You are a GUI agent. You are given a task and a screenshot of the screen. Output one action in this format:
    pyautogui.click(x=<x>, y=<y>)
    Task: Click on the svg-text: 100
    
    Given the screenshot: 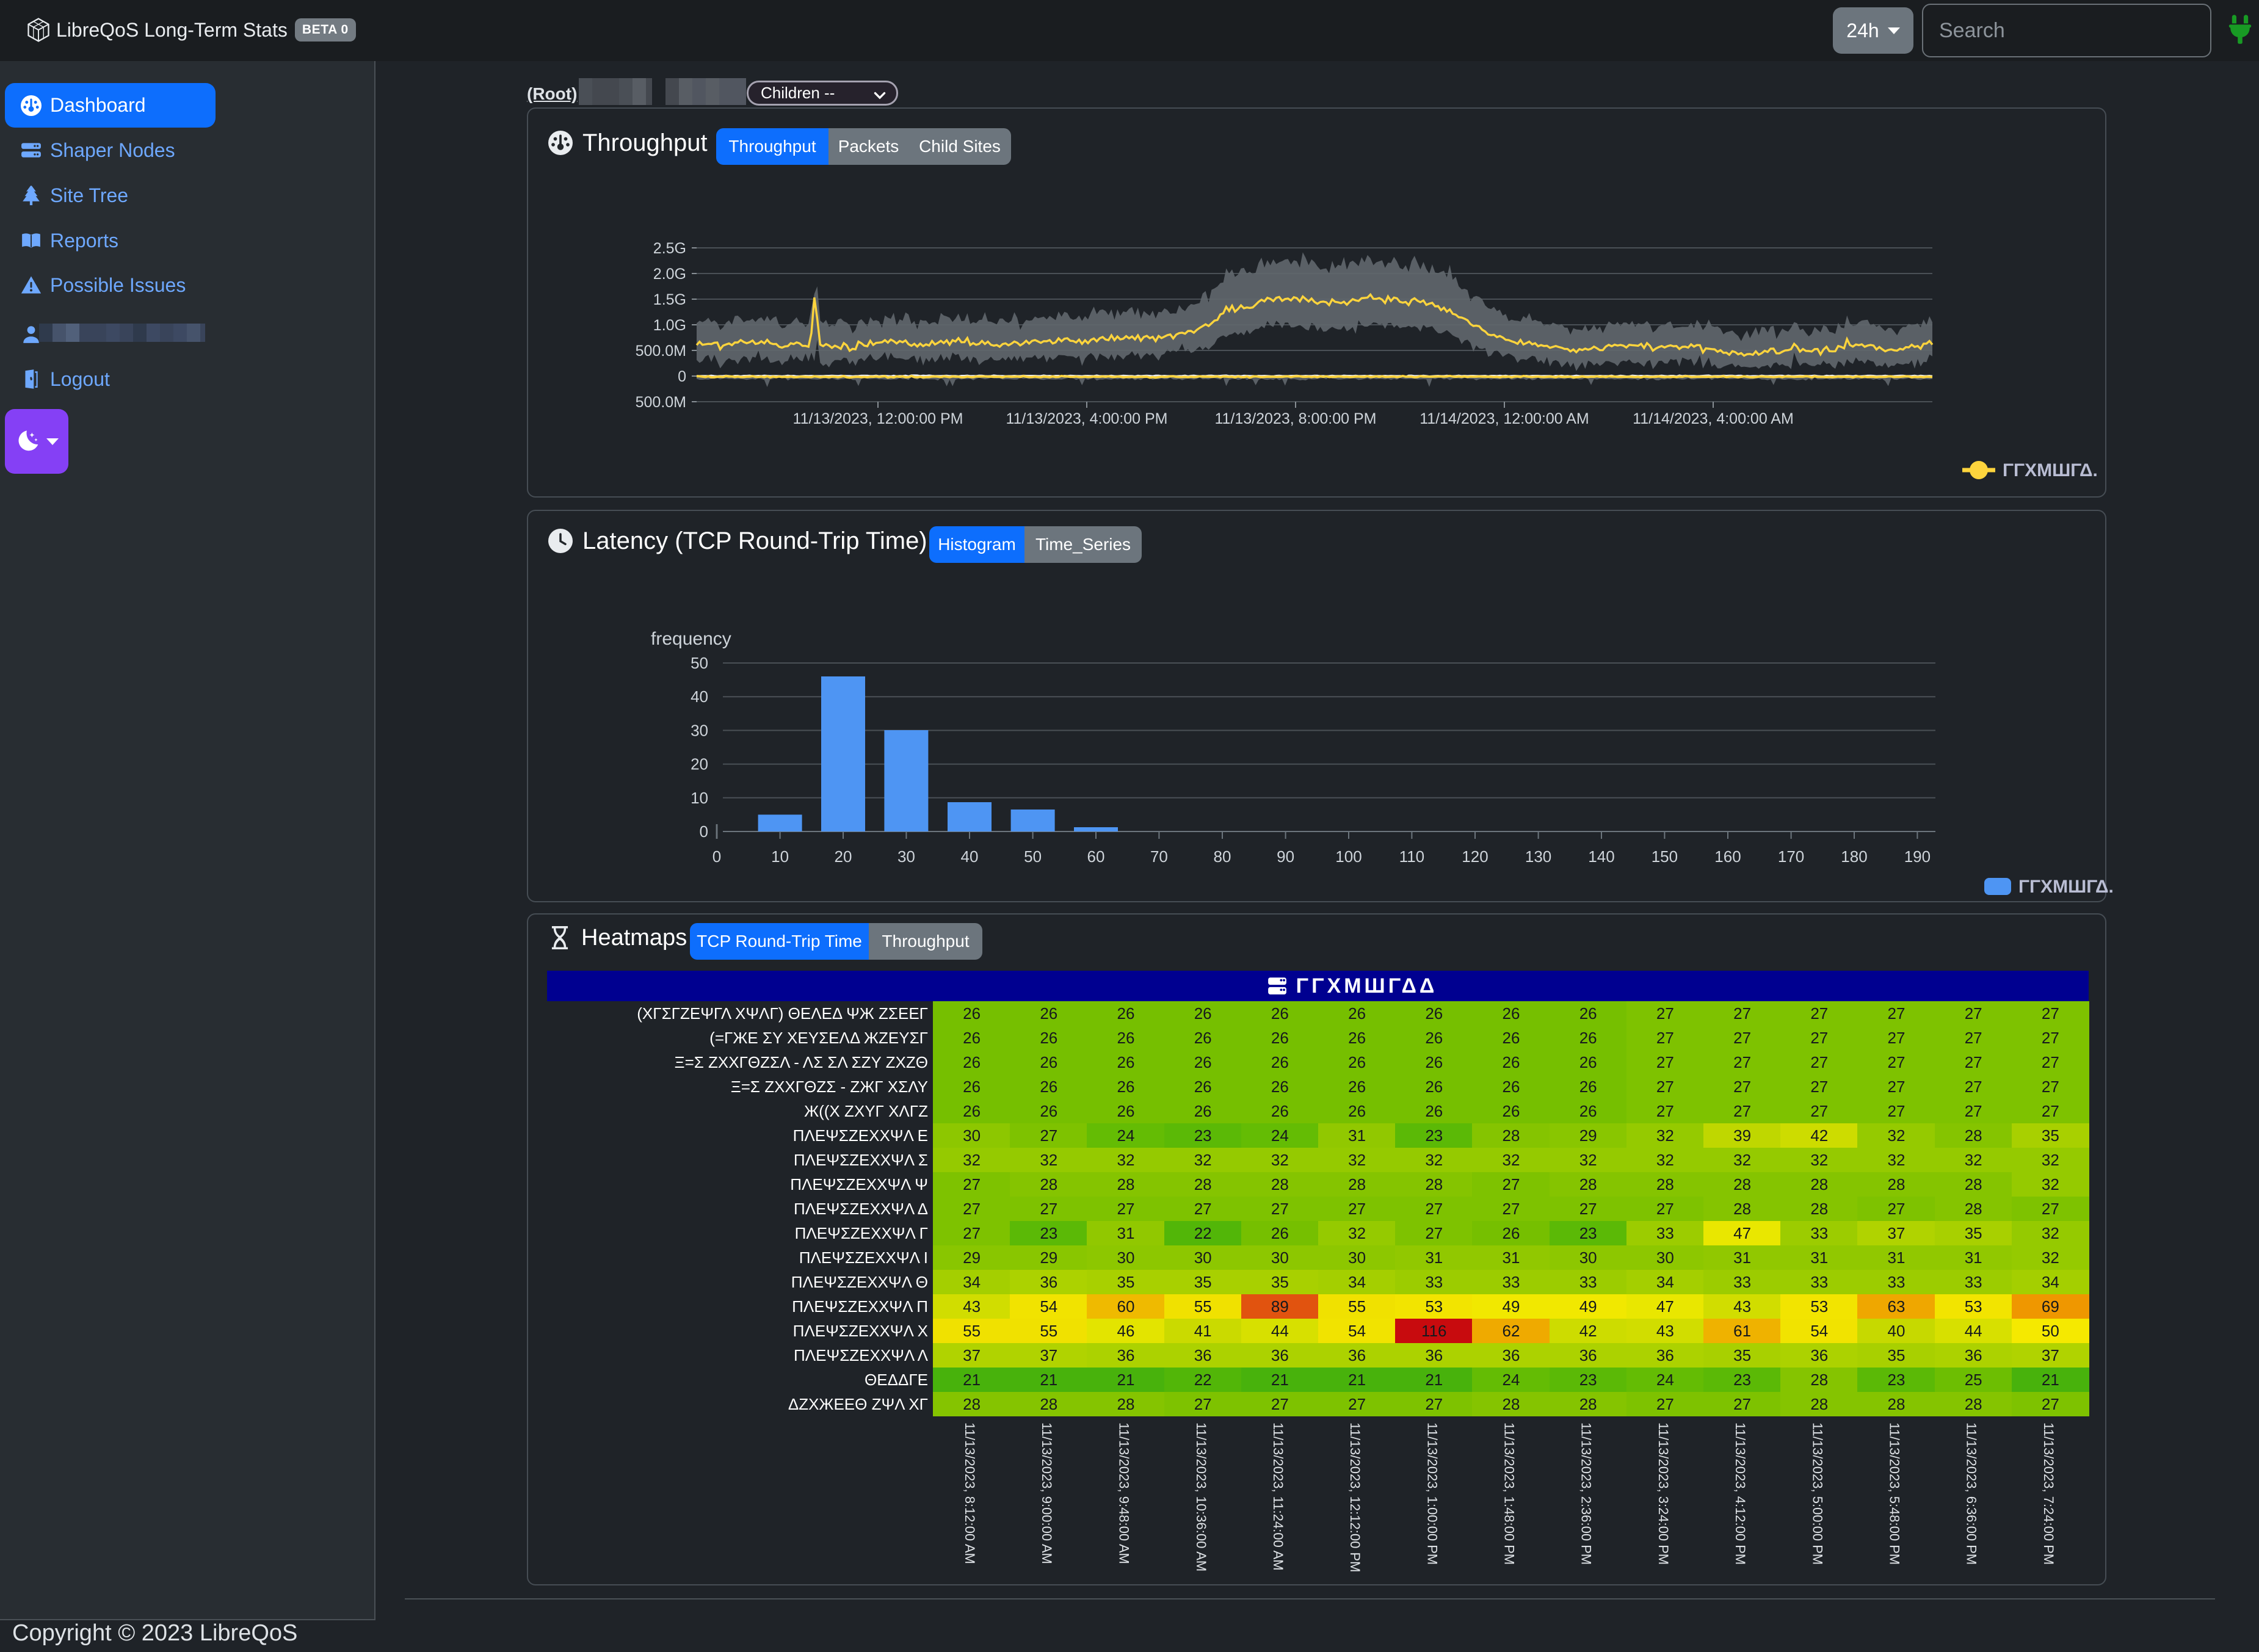 What is the action you would take?
    pyautogui.click(x=1348, y=857)
    